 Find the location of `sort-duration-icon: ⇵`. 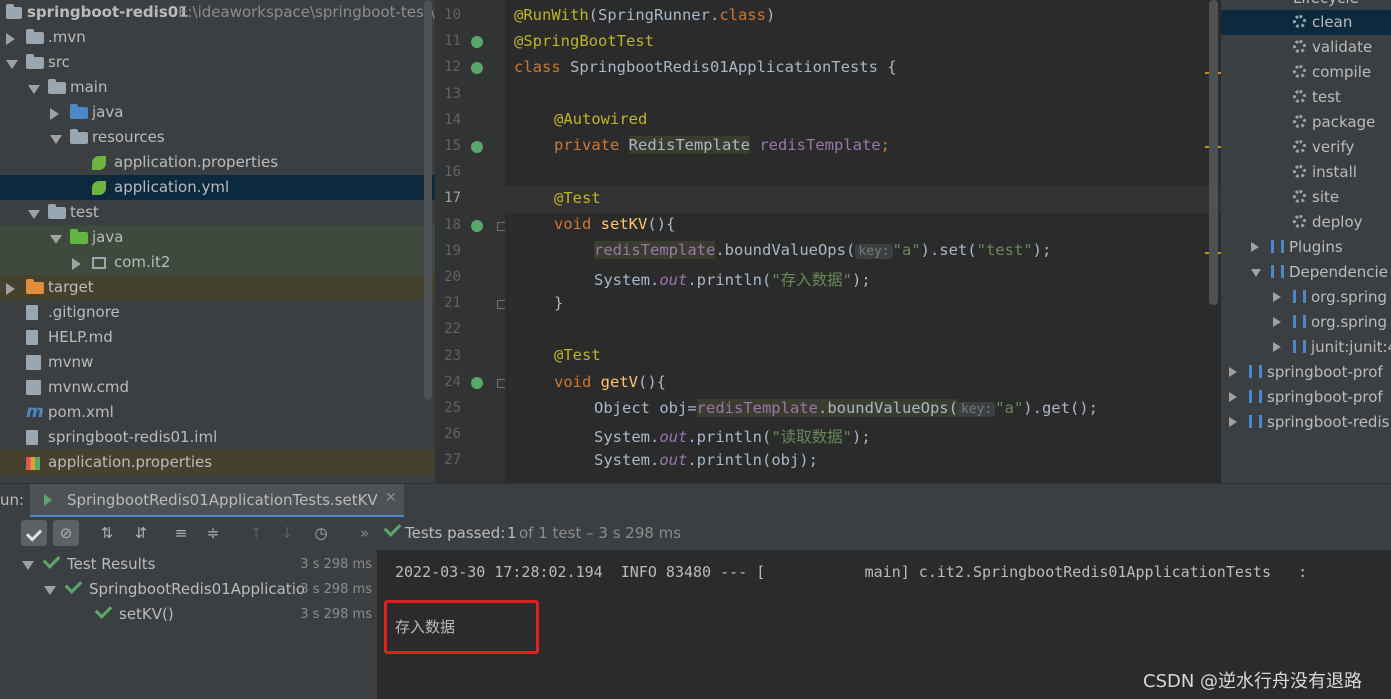

sort-duration-icon: ⇵ is located at coordinates (141, 533).